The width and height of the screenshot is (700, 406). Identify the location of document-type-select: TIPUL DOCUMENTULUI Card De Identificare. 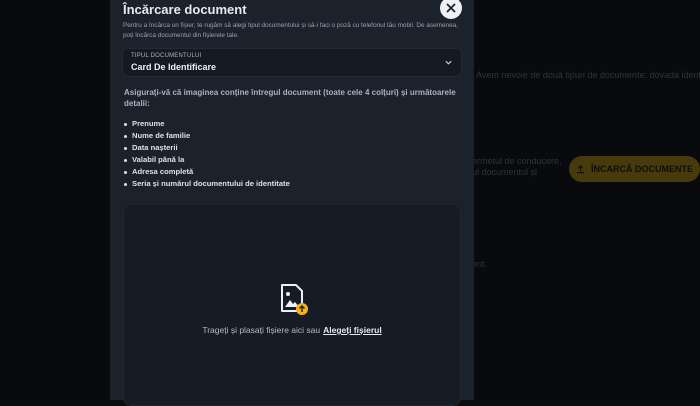
(292, 62).